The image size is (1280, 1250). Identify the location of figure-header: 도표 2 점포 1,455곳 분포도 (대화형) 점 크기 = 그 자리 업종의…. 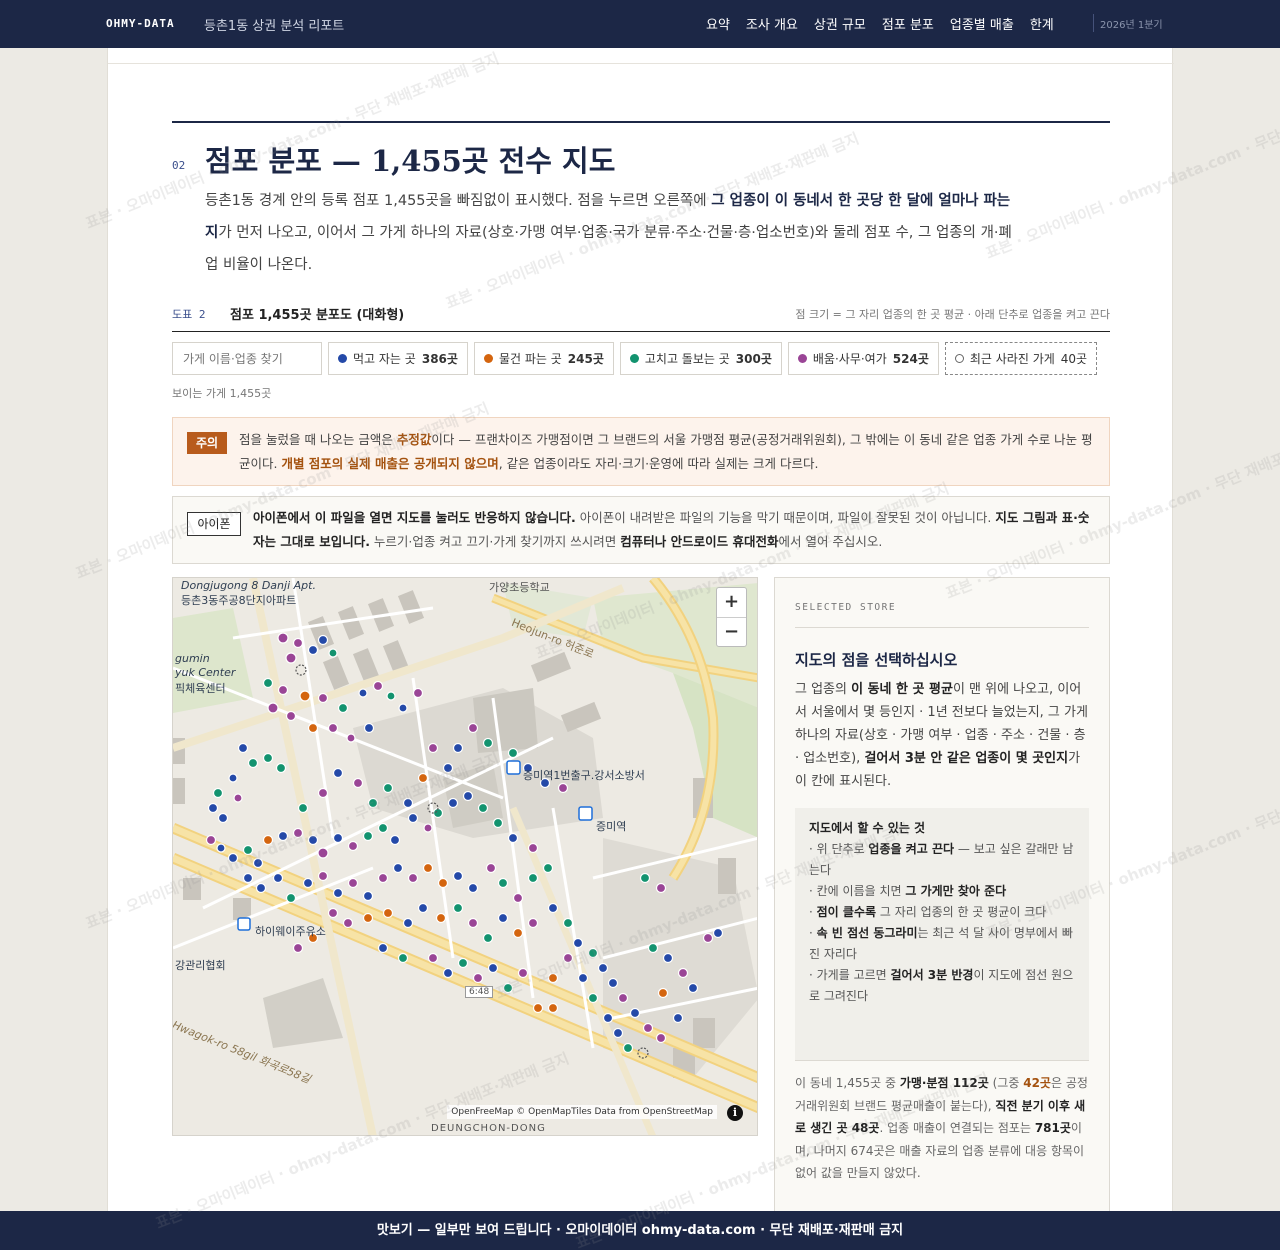
(641, 313).